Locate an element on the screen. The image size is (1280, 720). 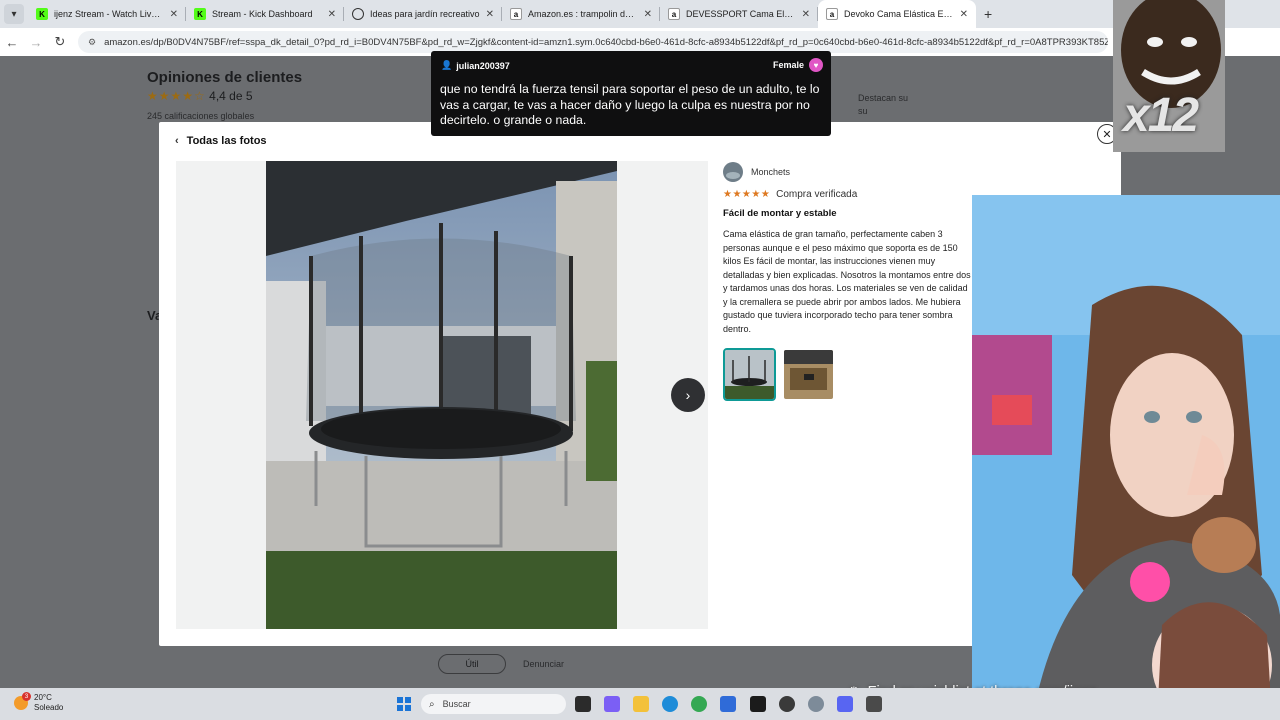
meme-text: x12 is located at coordinates (1161, 115).